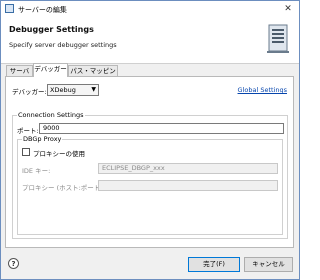 The height and width of the screenshot is (280, 320). What do you see at coordinates (188, 168) in the screenshot?
I see `ide-key-input: ECLIPSE_DBGP_xxx` at bounding box center [188, 168].